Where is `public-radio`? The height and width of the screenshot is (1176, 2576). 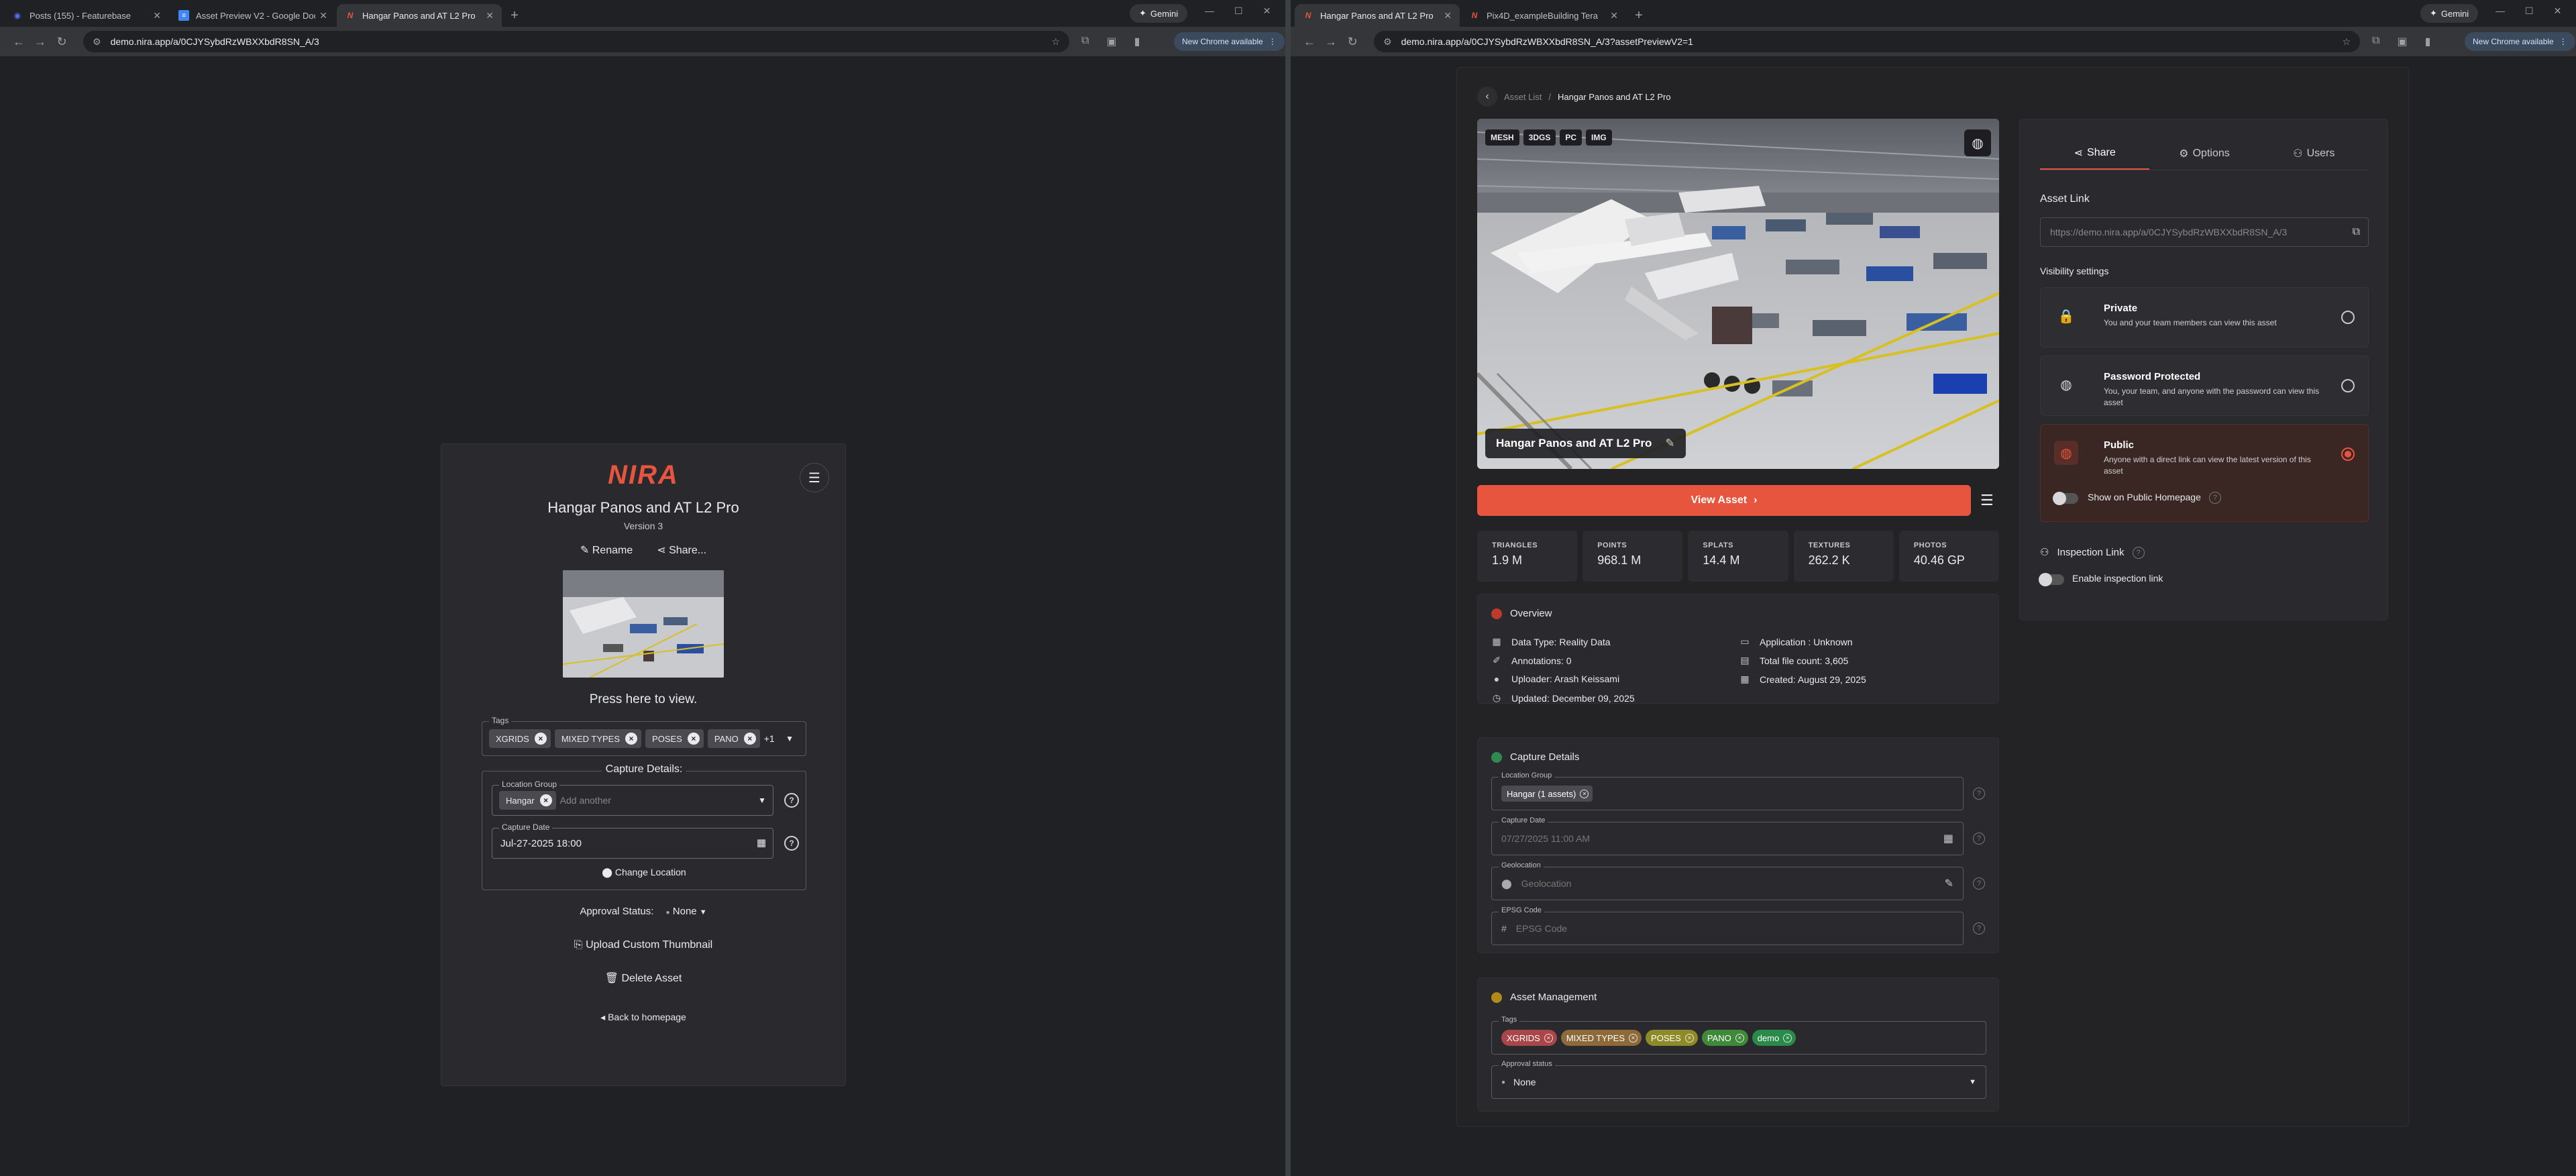
public-radio is located at coordinates (2348, 454).